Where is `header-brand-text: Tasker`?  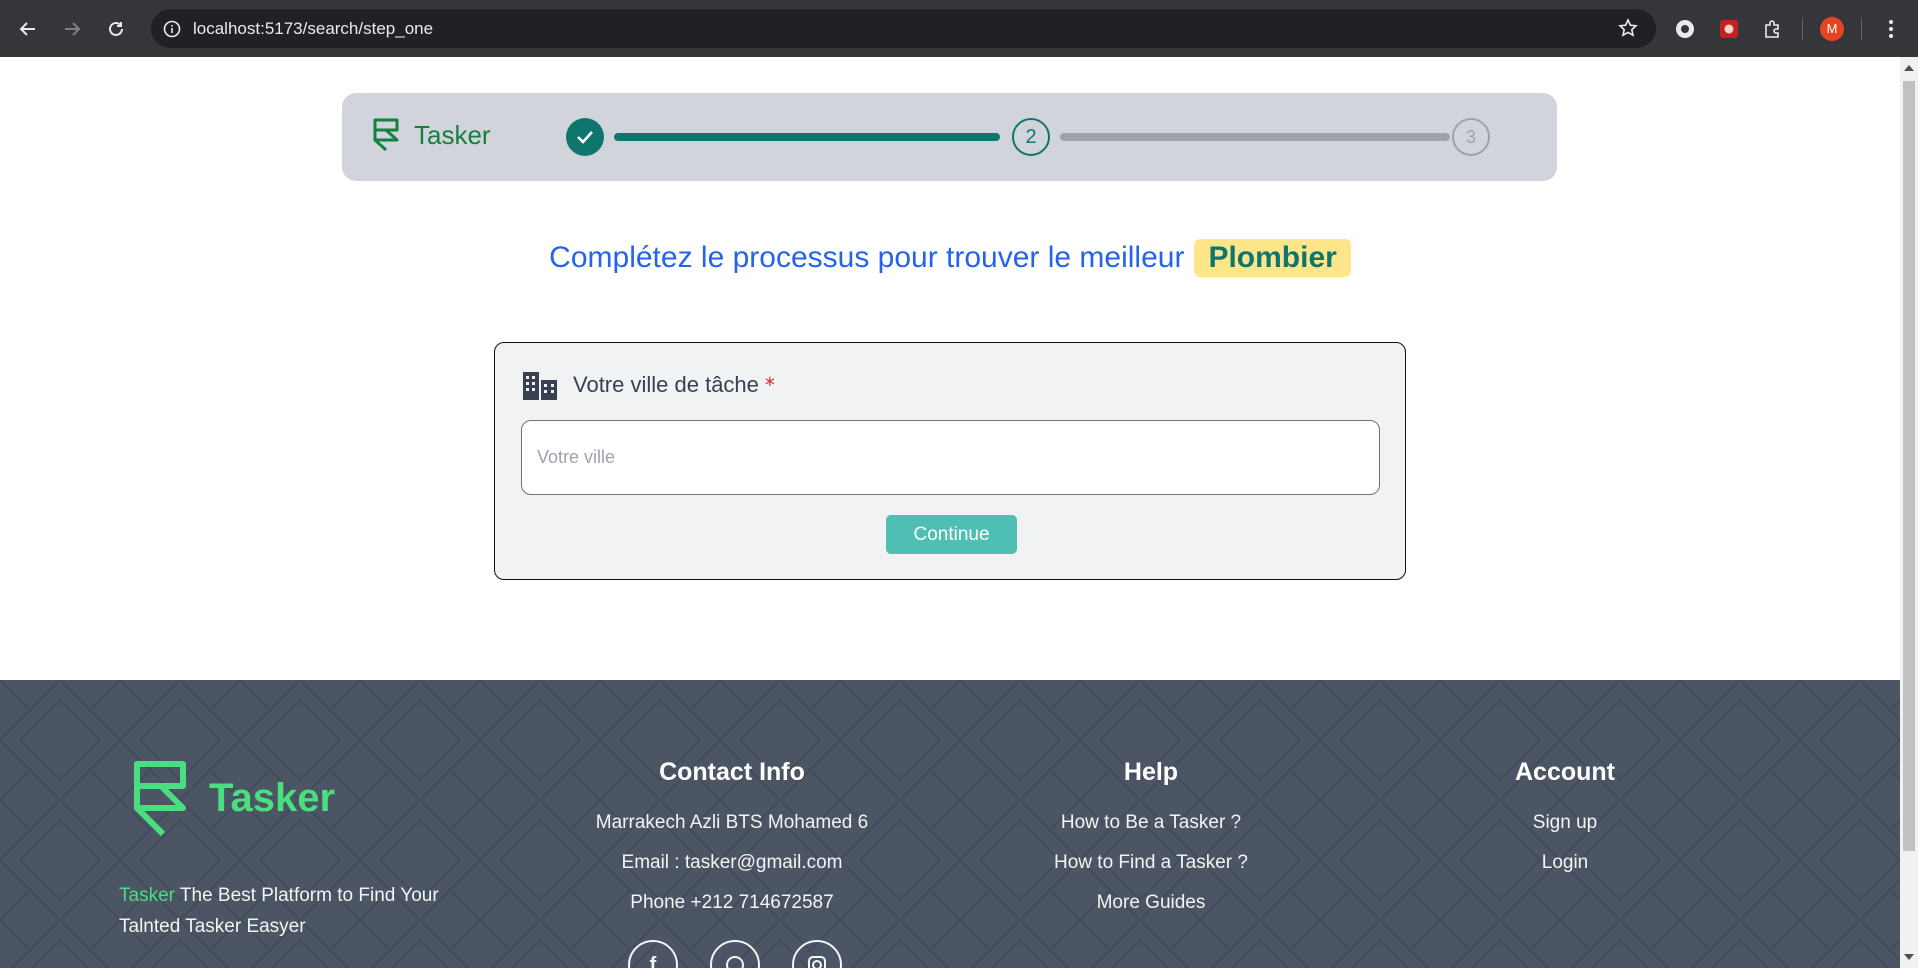
header-brand-text: Tasker is located at coordinates (452, 134).